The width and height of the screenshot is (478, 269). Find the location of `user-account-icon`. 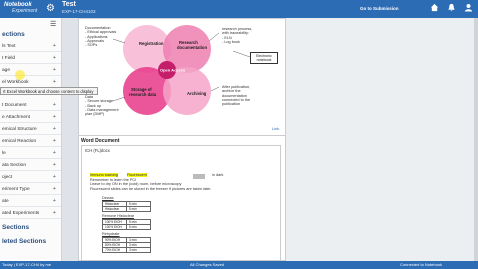

user-account-icon is located at coordinates (468, 8).